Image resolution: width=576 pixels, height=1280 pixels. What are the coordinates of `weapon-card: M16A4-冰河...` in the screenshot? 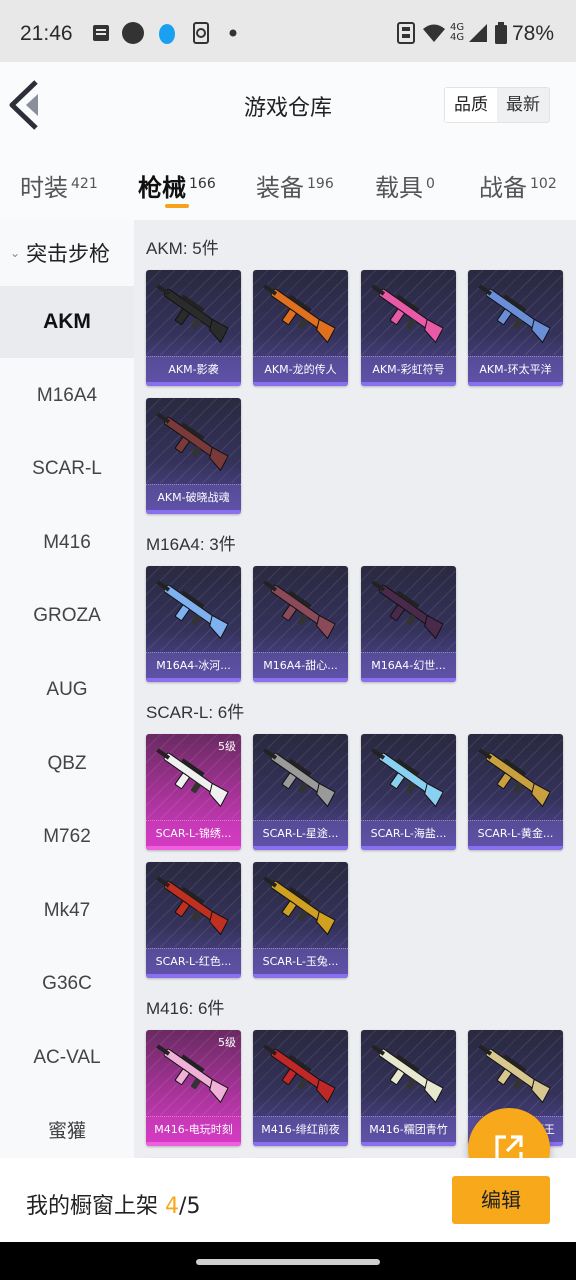 It's located at (193, 624).